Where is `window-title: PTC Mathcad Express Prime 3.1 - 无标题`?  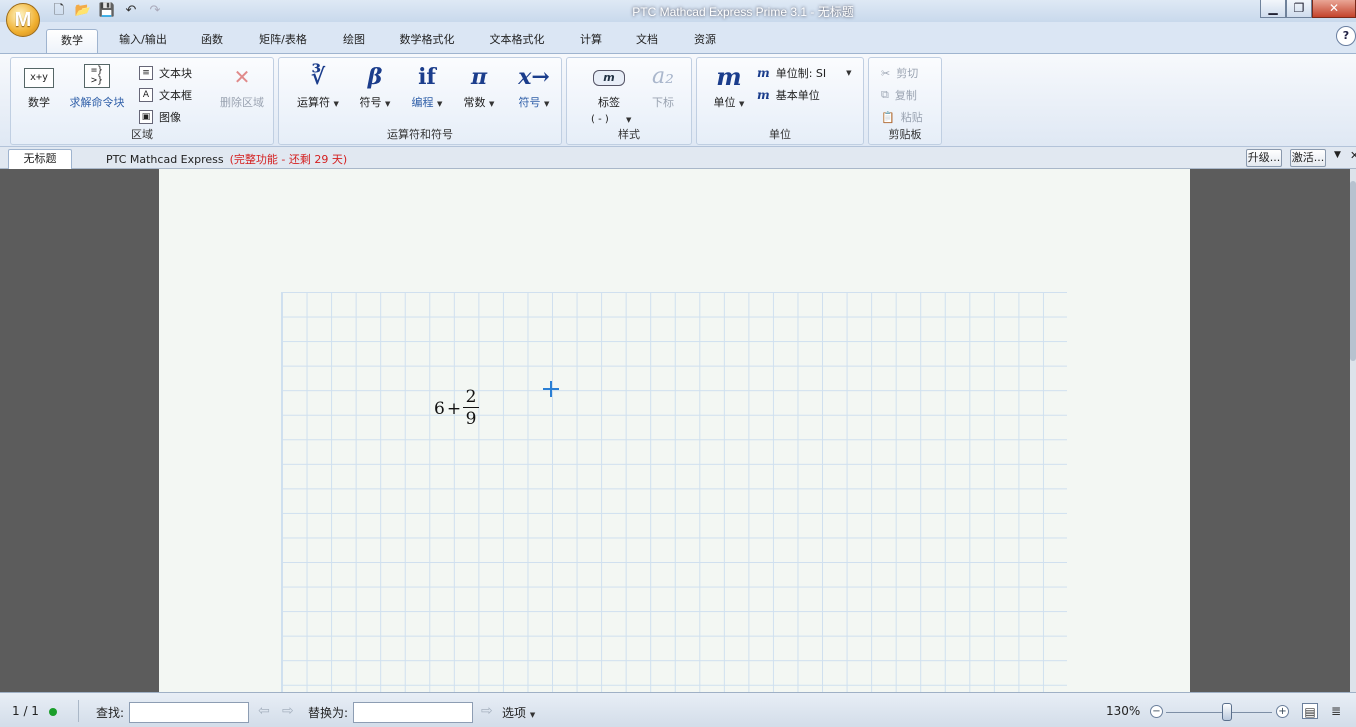 window-title: PTC Mathcad Express Prime 3.1 - 无标题 is located at coordinates (743, 12).